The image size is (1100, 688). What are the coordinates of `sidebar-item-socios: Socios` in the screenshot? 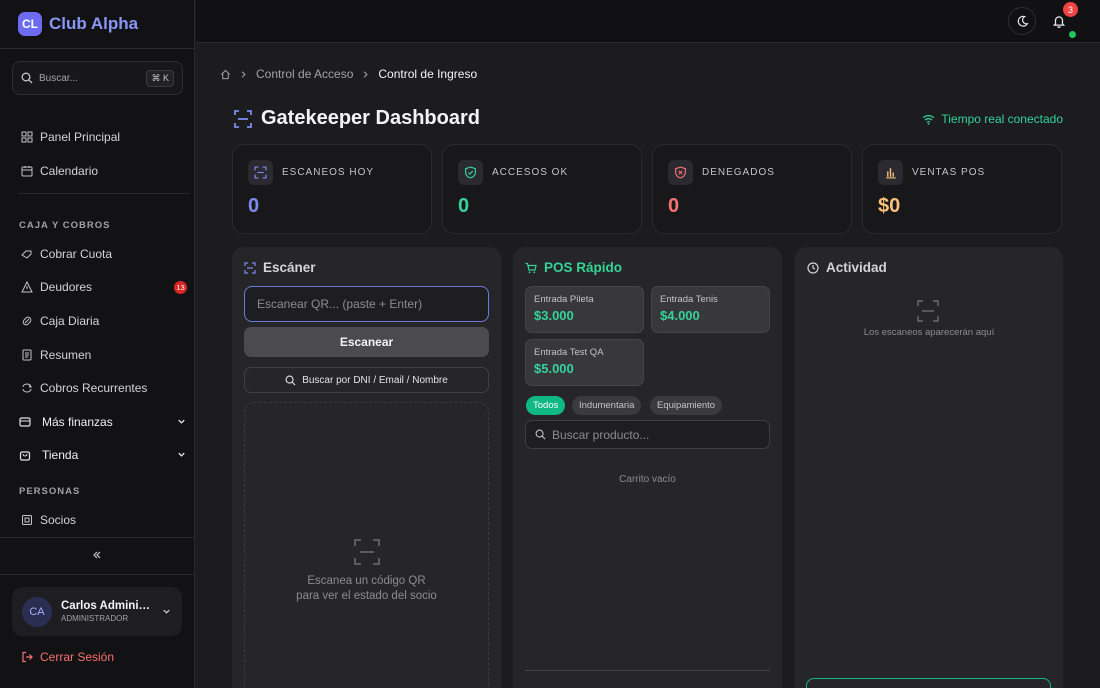 It's located at (105, 520).